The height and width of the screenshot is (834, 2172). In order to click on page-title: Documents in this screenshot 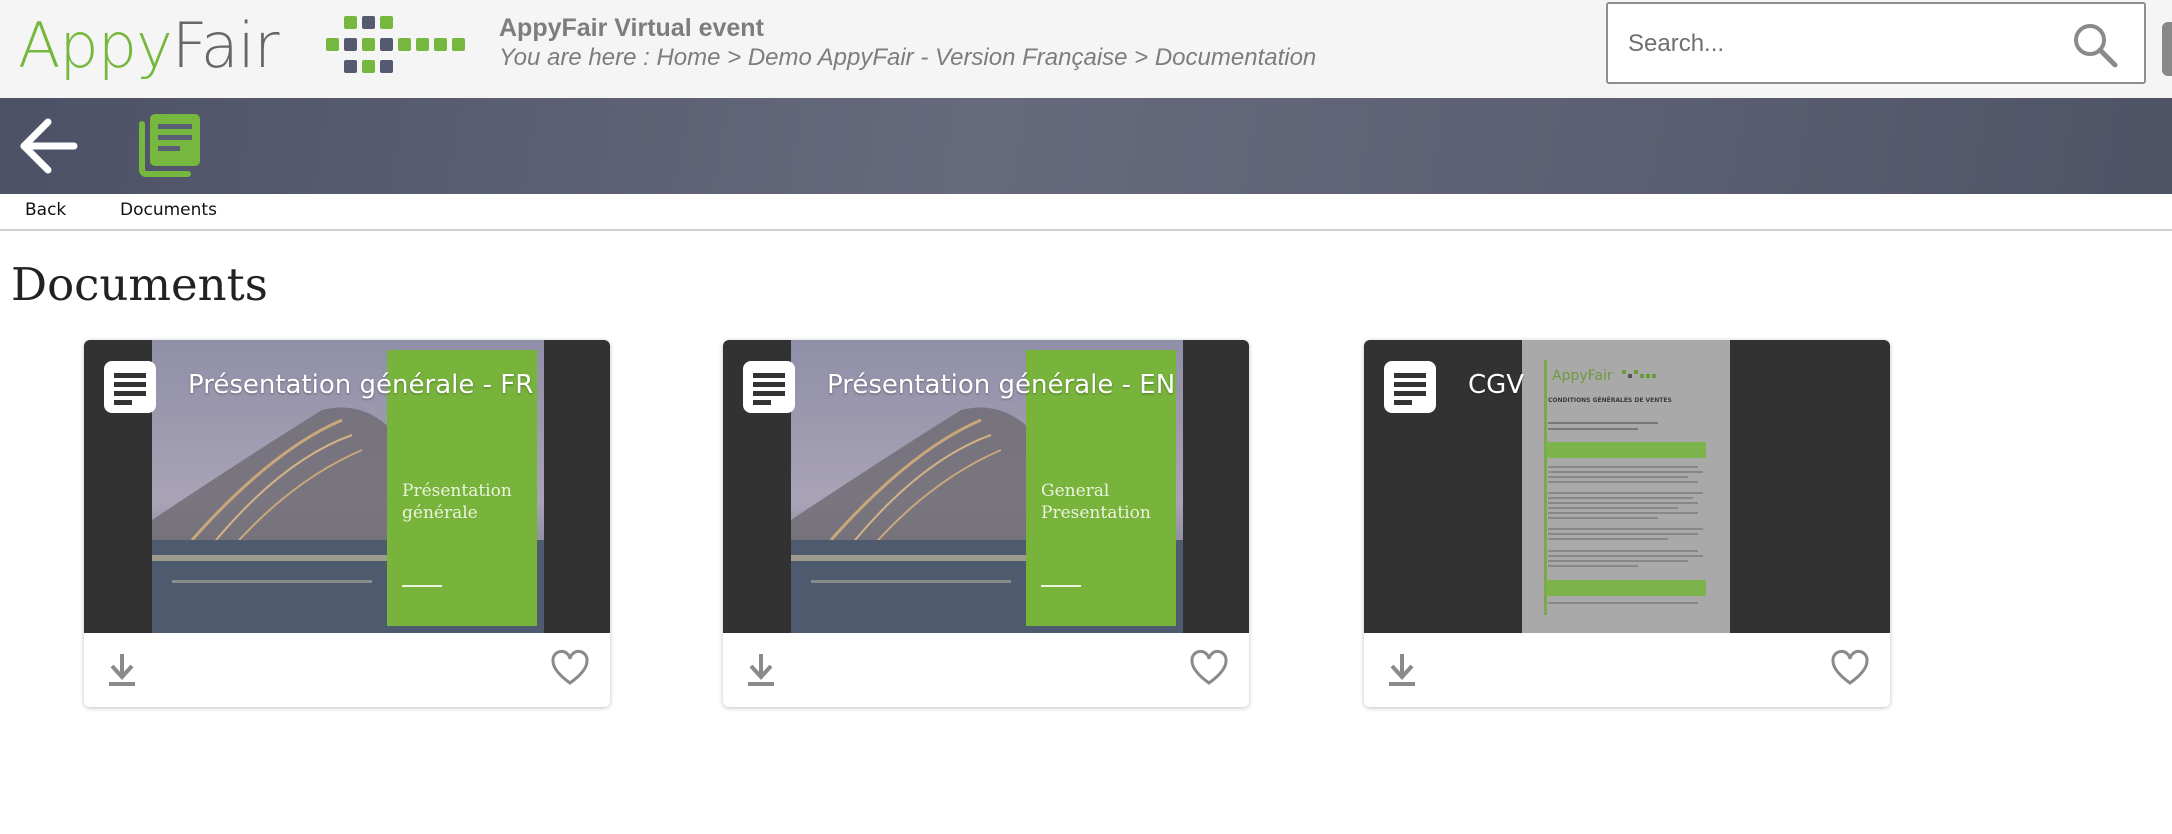, I will do `click(139, 284)`.